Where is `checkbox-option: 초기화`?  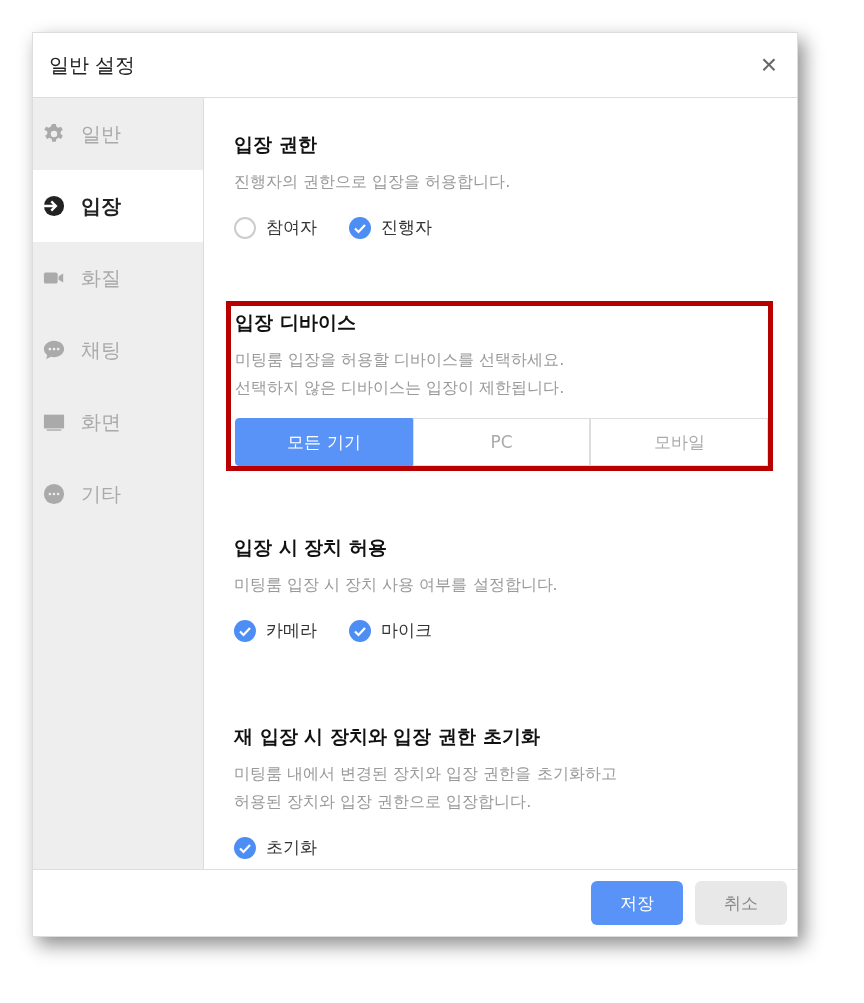
checkbox-option: 초기화 is located at coordinates (275, 847).